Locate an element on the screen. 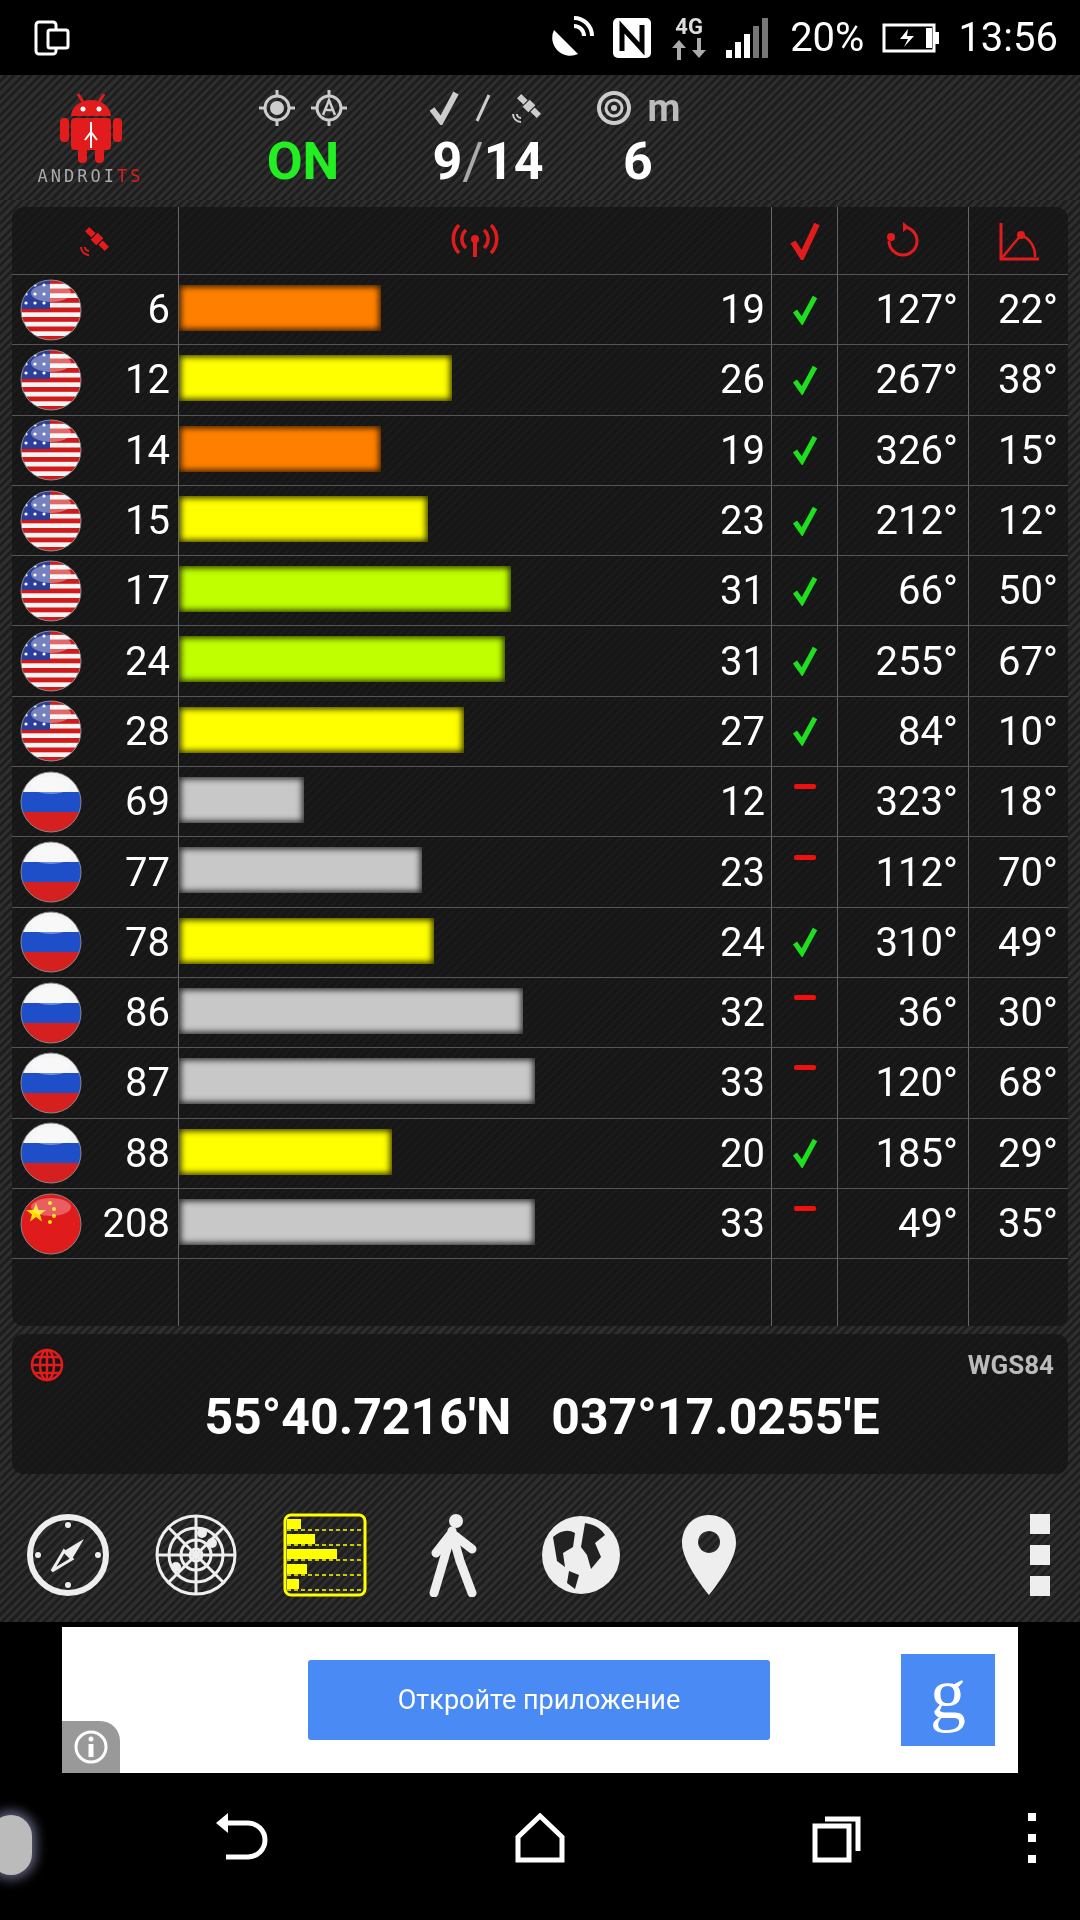 This screenshot has height=1920, width=1080. satellite-number: 15 is located at coordinates (147, 521).